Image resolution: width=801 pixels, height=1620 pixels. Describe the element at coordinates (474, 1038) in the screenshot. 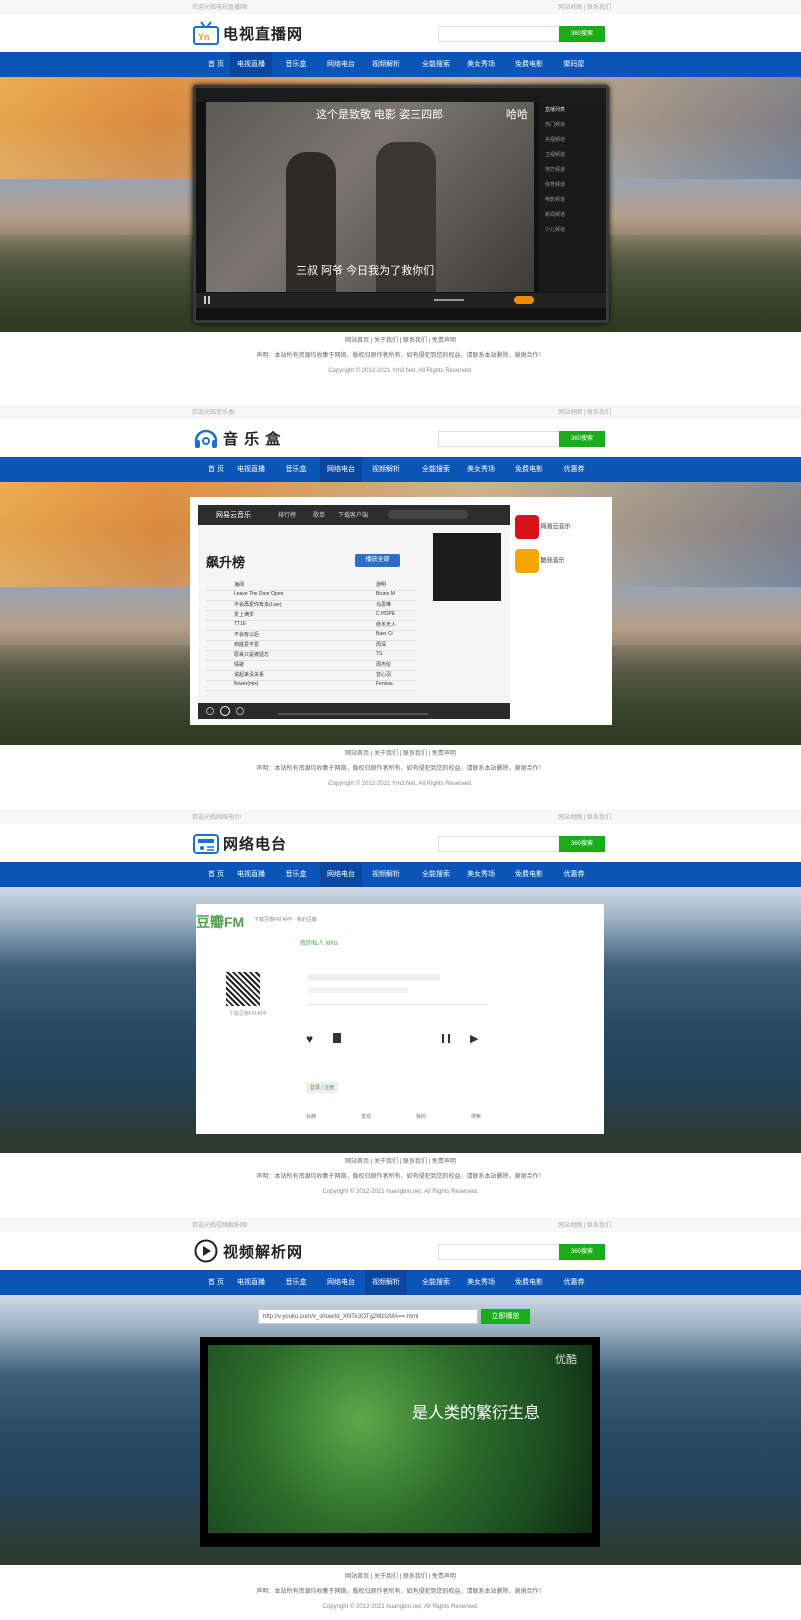

I see `next-icon: ▶` at that location.